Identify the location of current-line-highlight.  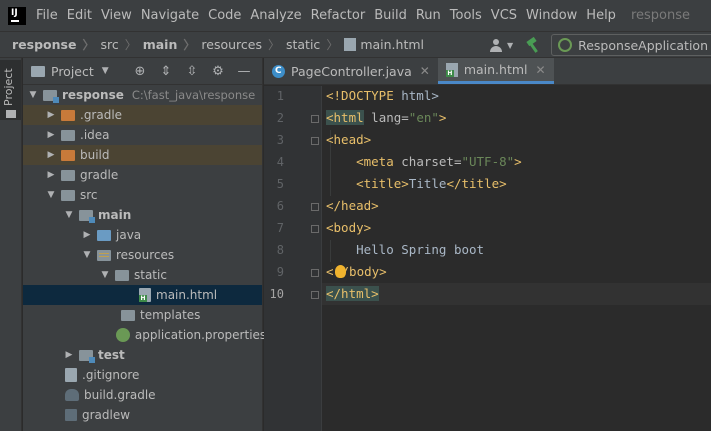
(516, 294).